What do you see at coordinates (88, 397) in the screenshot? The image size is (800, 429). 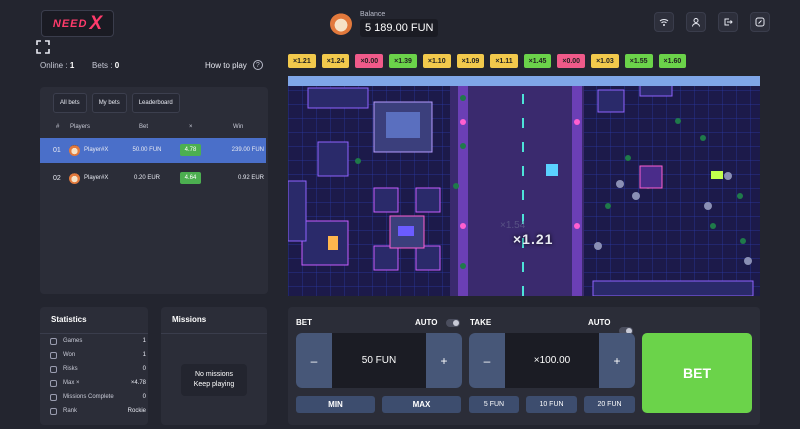 I see `stat-label: Missions Complete` at bounding box center [88, 397].